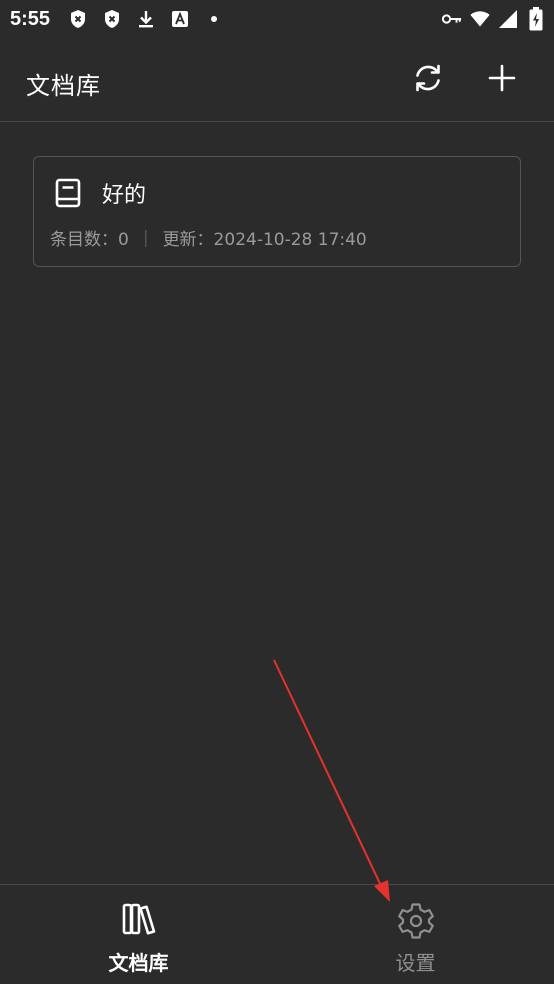  What do you see at coordinates (415, 963) in the screenshot?
I see `nav-label-settings: 设置` at bounding box center [415, 963].